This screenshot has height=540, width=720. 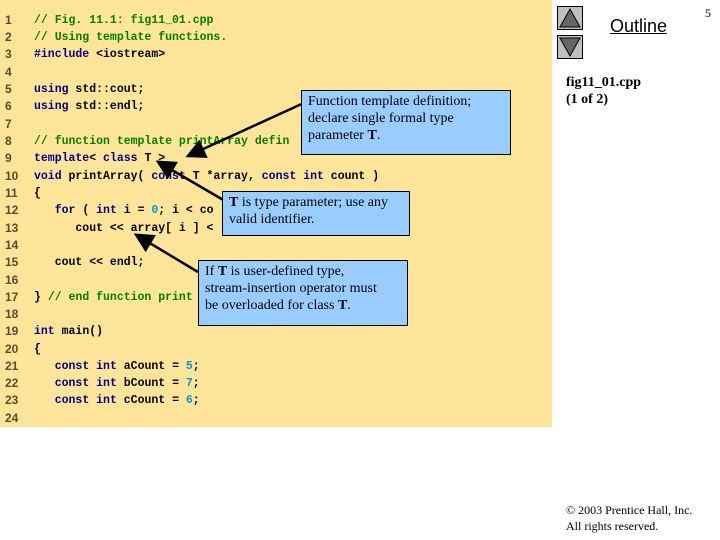 I want to click on code-comment: // end function print, so click(x=120, y=297).